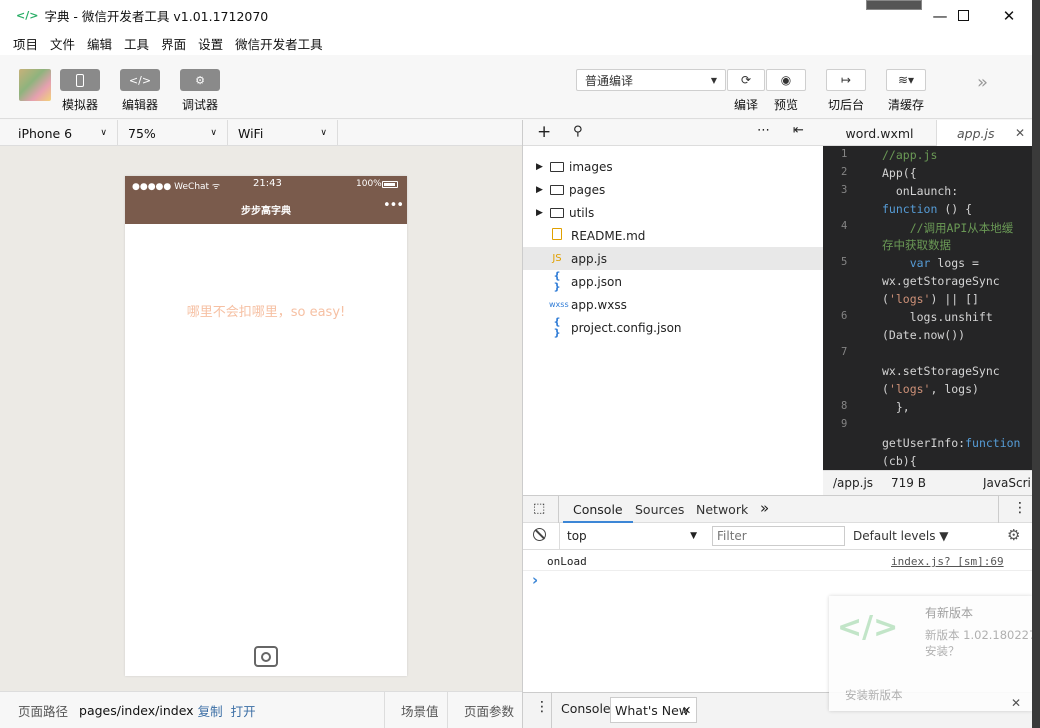  I want to click on editor-toggle: </> 编辑器, so click(140, 91).